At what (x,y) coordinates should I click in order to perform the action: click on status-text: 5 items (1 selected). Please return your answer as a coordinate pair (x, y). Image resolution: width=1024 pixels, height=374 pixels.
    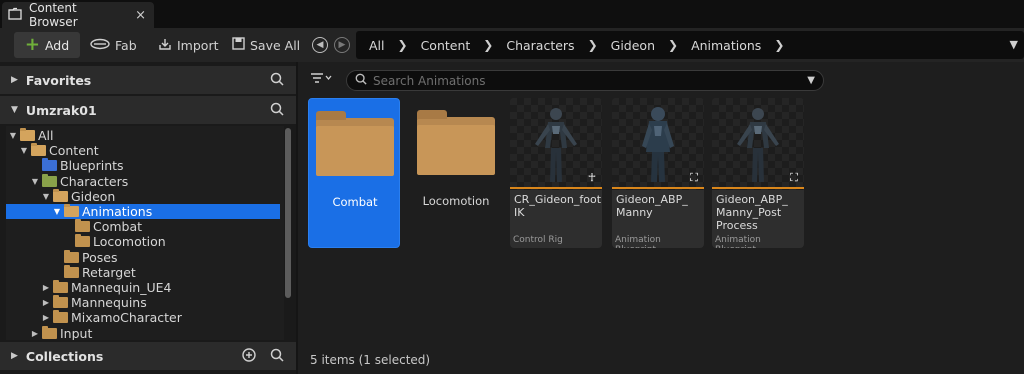
    Looking at the image, I should click on (370, 360).